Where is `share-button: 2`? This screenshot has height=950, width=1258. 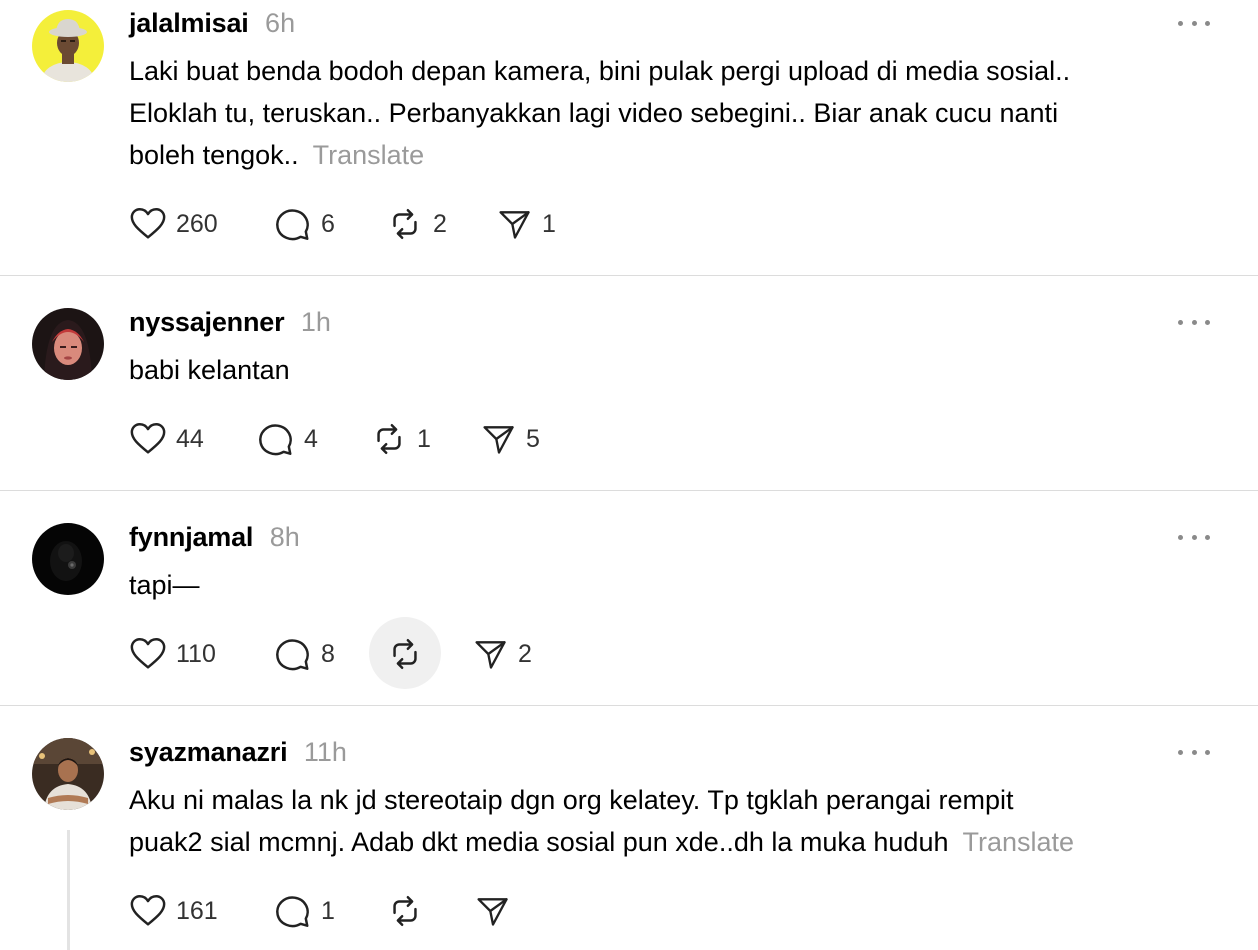
share-button: 2 is located at coordinates (502, 654).